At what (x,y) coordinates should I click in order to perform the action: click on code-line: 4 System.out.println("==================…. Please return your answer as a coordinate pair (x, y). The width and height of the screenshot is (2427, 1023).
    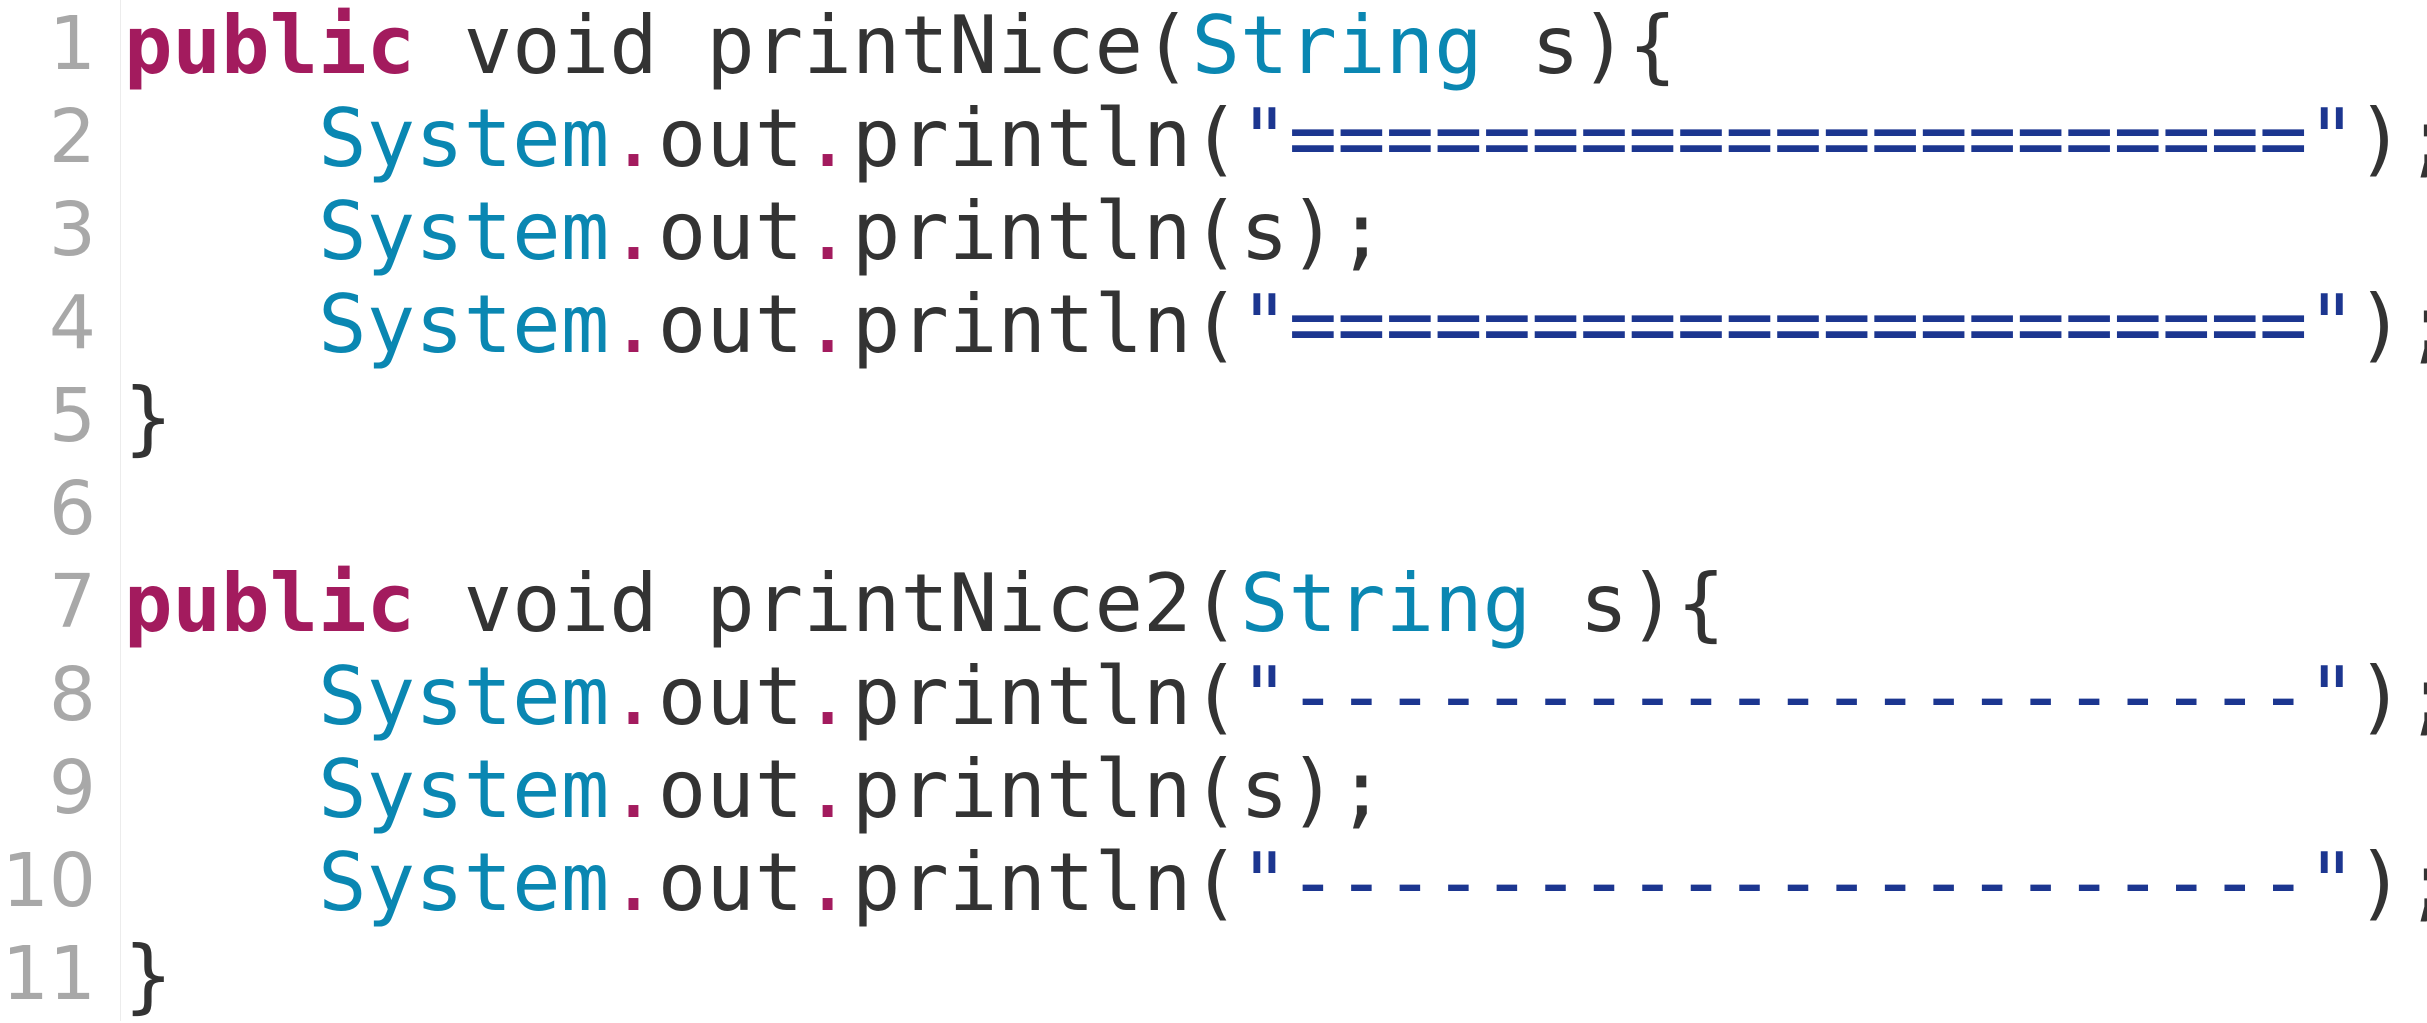
    Looking at the image, I should click on (1213, 325).